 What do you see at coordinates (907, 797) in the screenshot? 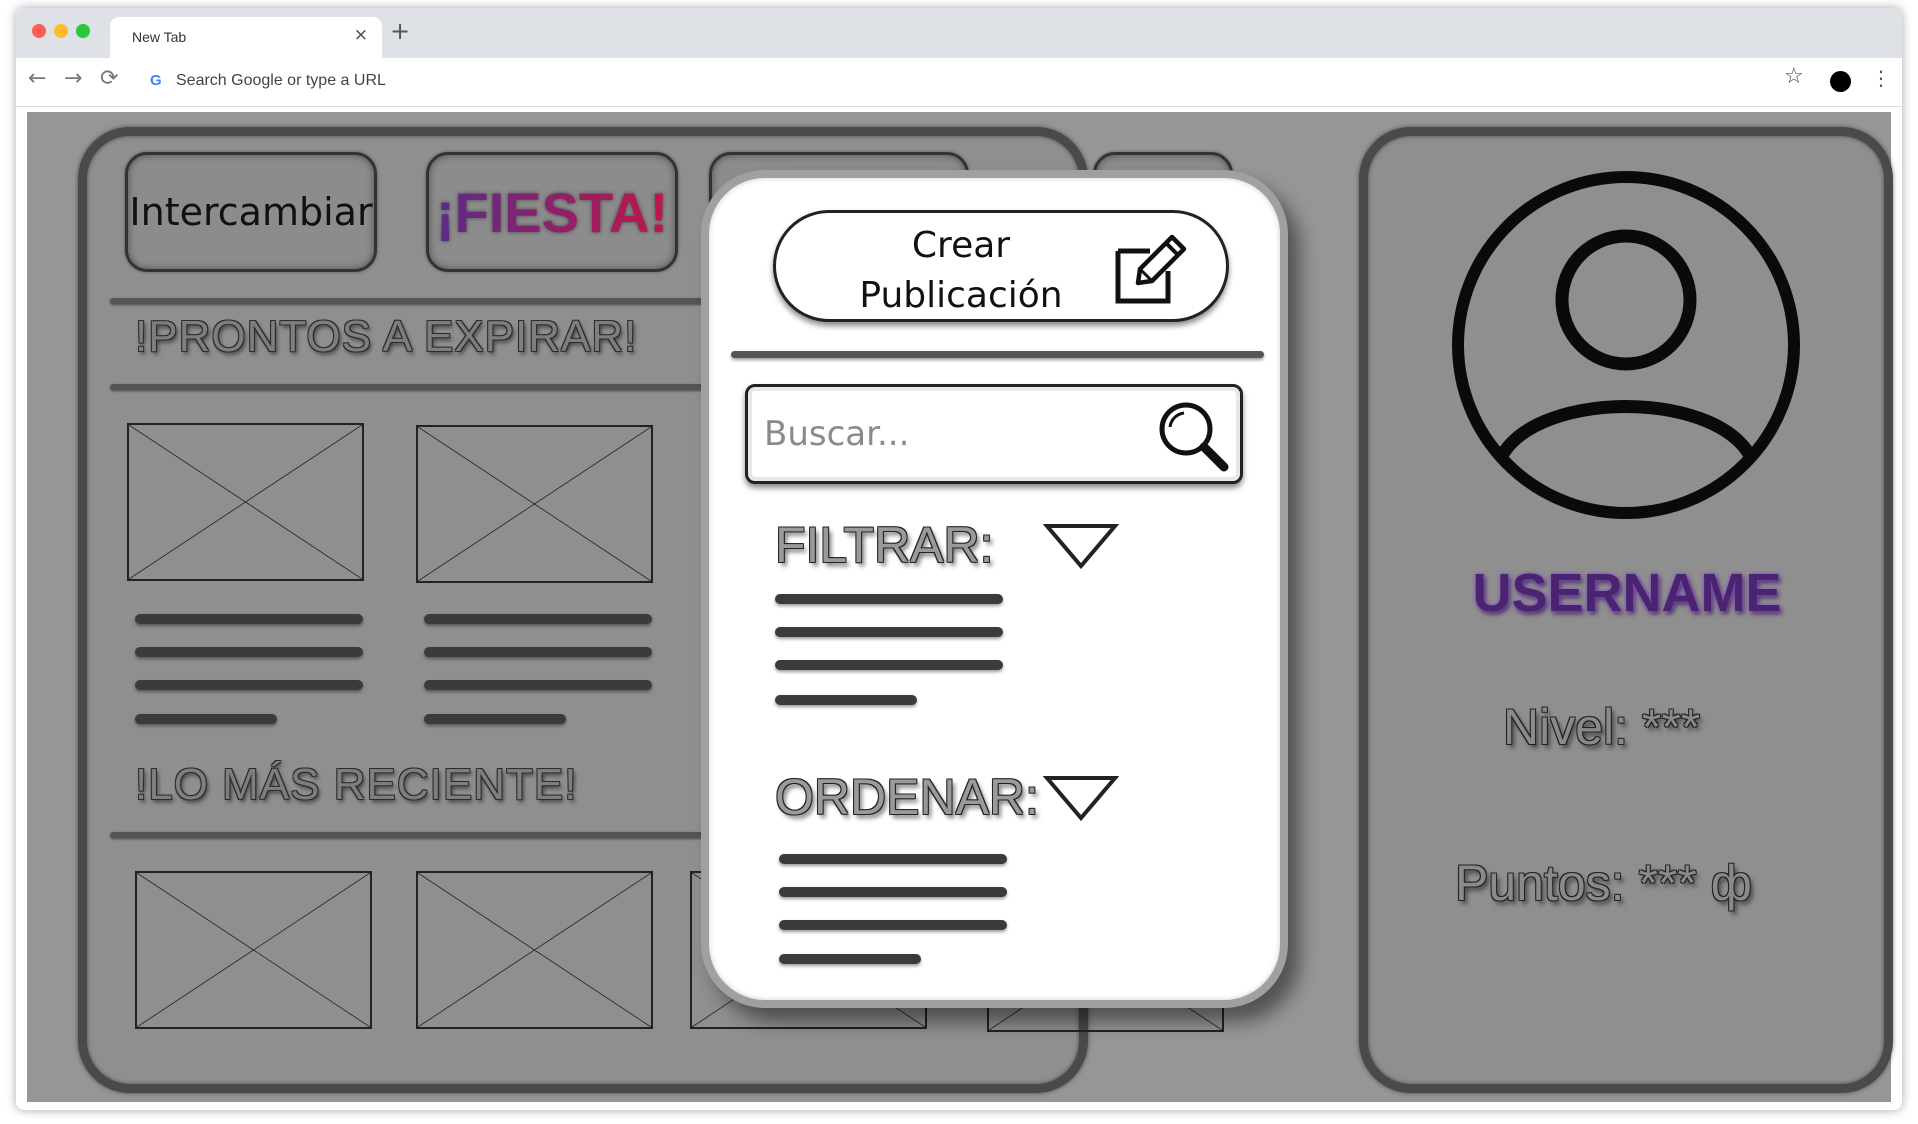
I see `sort-label: ORDENAR:` at bounding box center [907, 797].